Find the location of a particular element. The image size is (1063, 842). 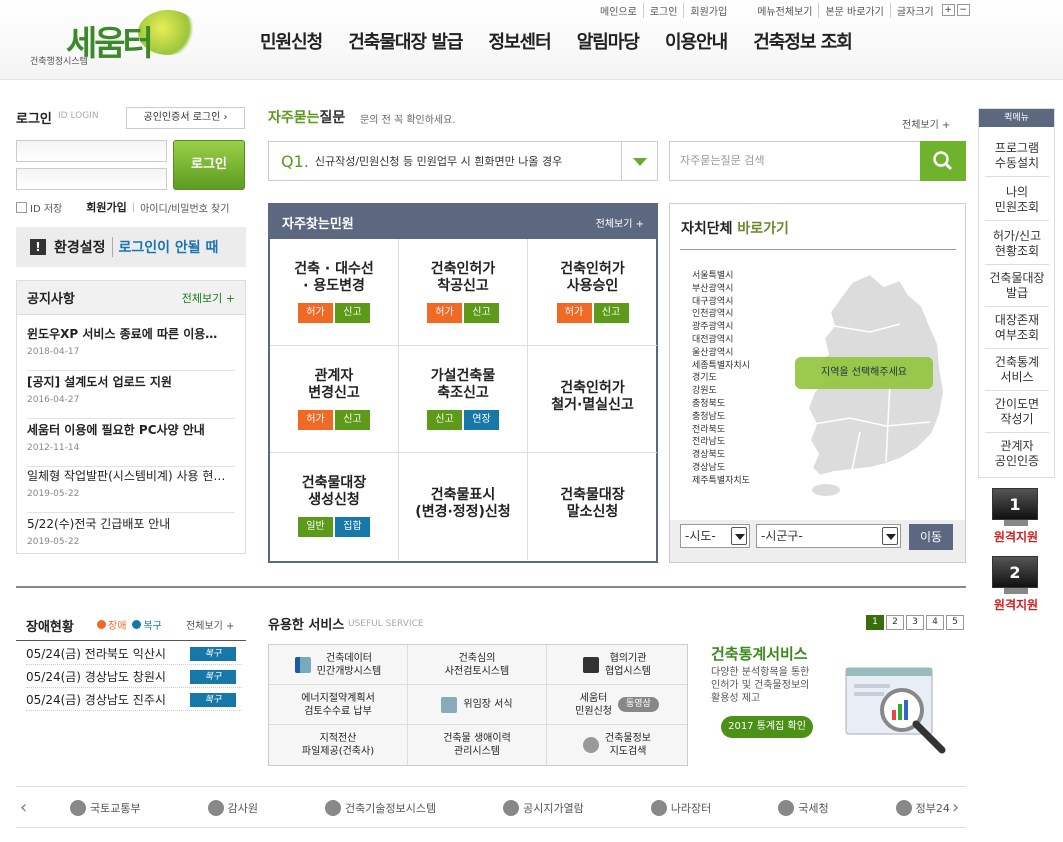

join-link: 회원가입 is located at coordinates (106, 207).